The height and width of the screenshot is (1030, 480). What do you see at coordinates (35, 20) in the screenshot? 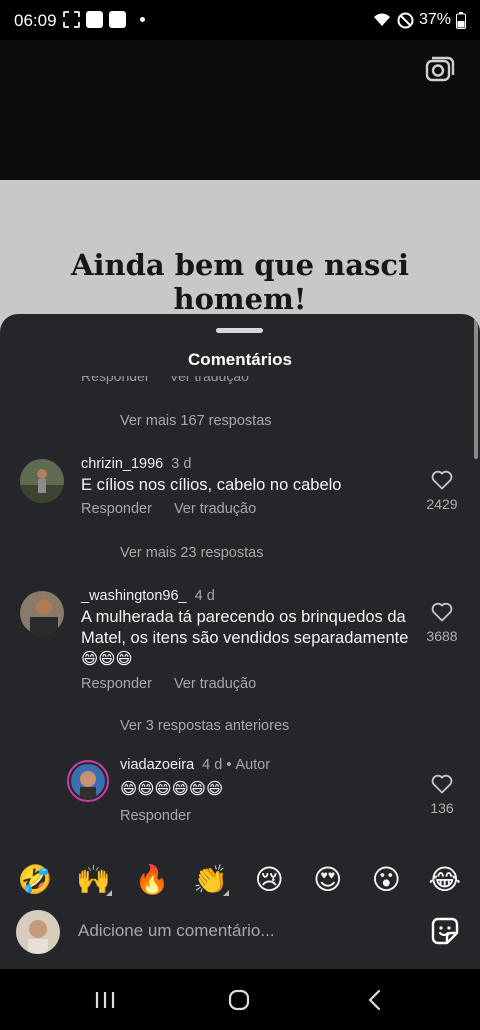
I see `status-time: 06:09` at bounding box center [35, 20].